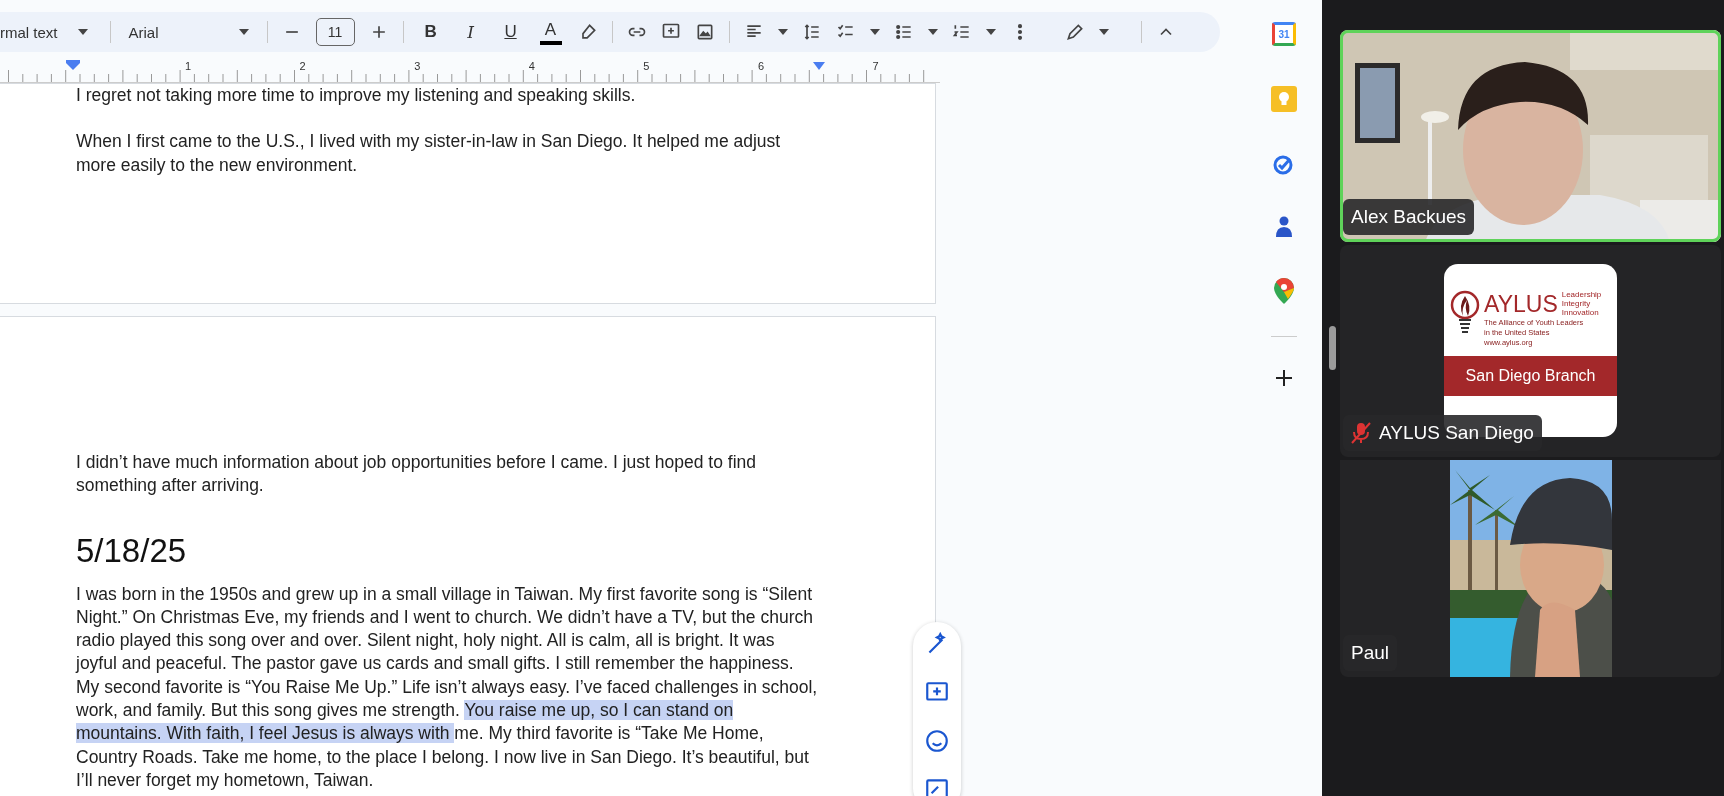 The image size is (1724, 796). What do you see at coordinates (510, 32) in the screenshot?
I see `underline-button: U` at bounding box center [510, 32].